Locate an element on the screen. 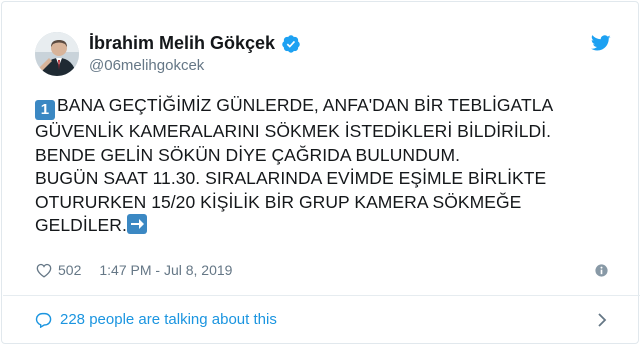  author-name-row: İbrahim Melih Gökçek is located at coordinates (195, 43).